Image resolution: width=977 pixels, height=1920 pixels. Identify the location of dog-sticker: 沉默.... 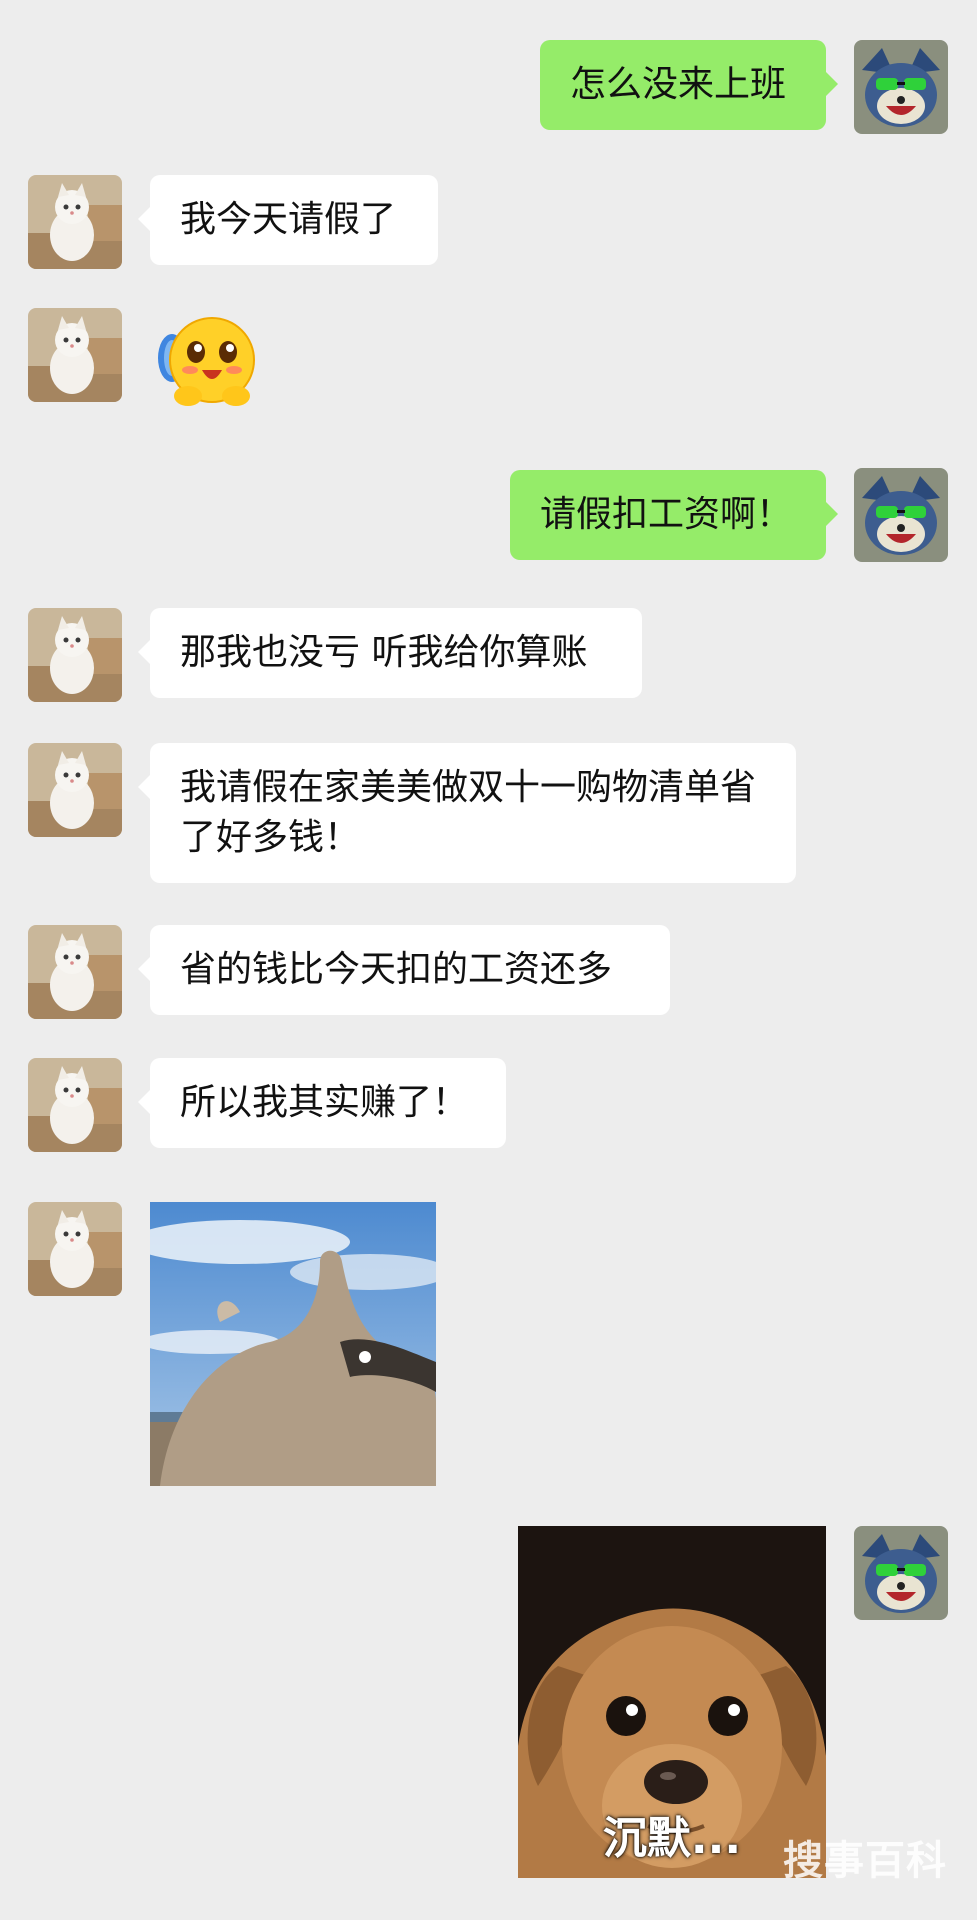
(672, 1702).